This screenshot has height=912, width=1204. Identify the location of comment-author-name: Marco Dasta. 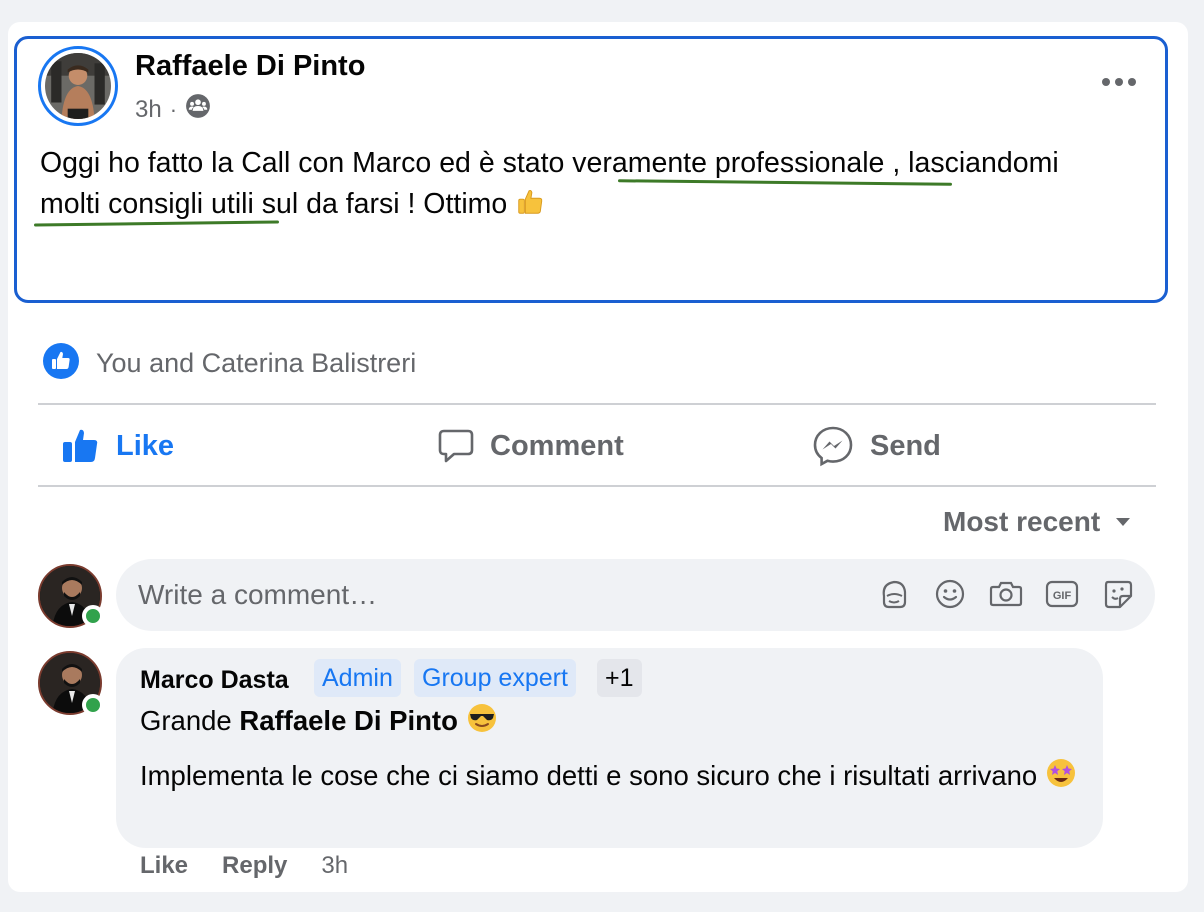
(214, 680).